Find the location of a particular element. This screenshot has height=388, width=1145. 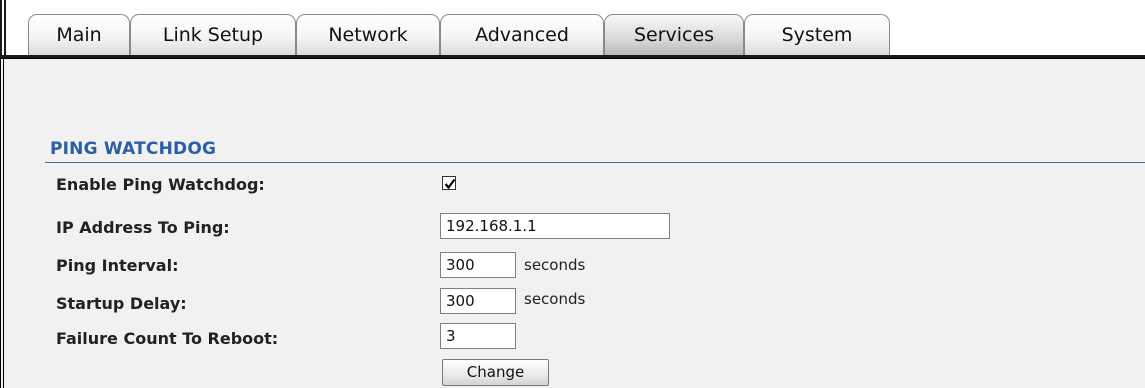

change-button: Change is located at coordinates (495, 372).